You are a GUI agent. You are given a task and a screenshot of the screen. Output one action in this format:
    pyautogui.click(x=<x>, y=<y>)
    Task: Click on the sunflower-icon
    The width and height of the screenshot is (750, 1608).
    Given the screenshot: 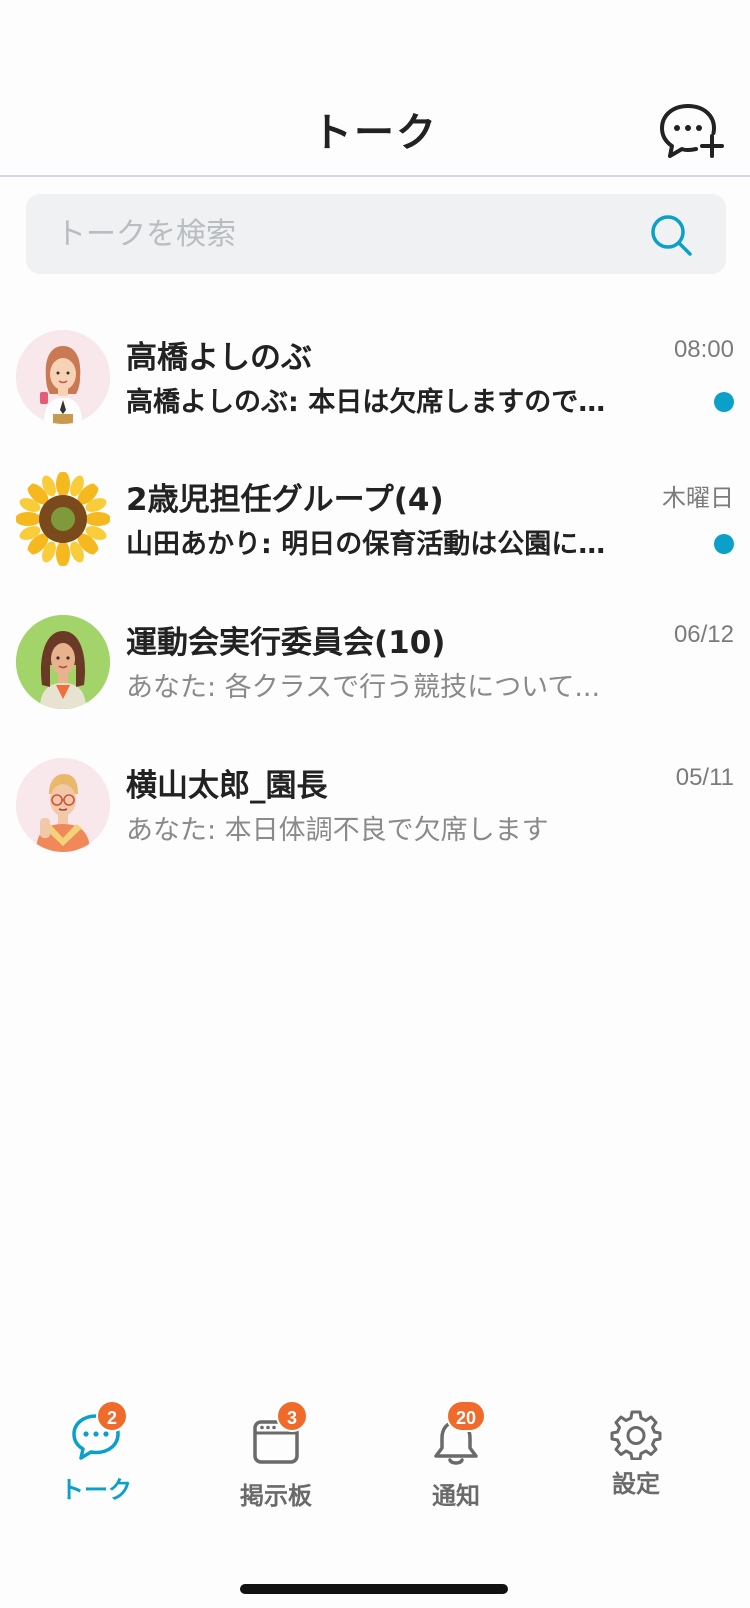 What is the action you would take?
    pyautogui.click(x=63, y=519)
    